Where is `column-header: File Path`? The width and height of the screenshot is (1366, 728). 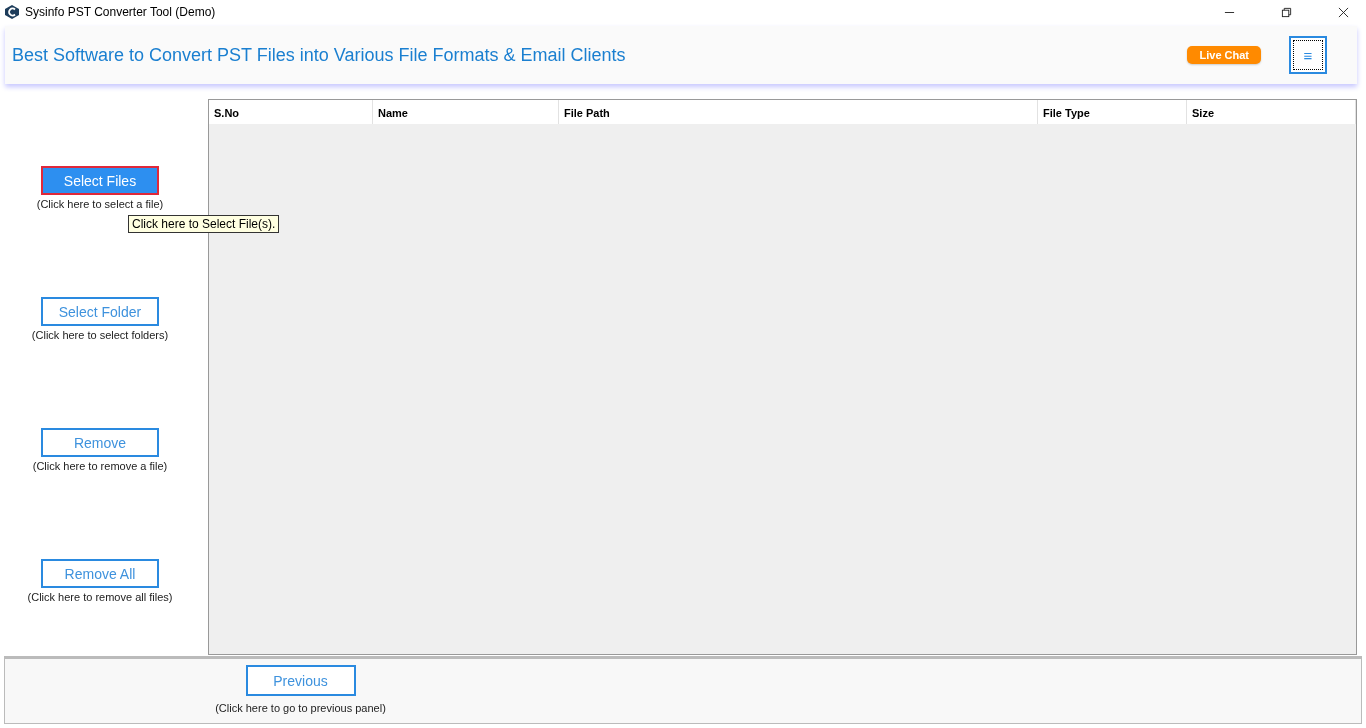
column-header: File Path is located at coordinates (798, 112).